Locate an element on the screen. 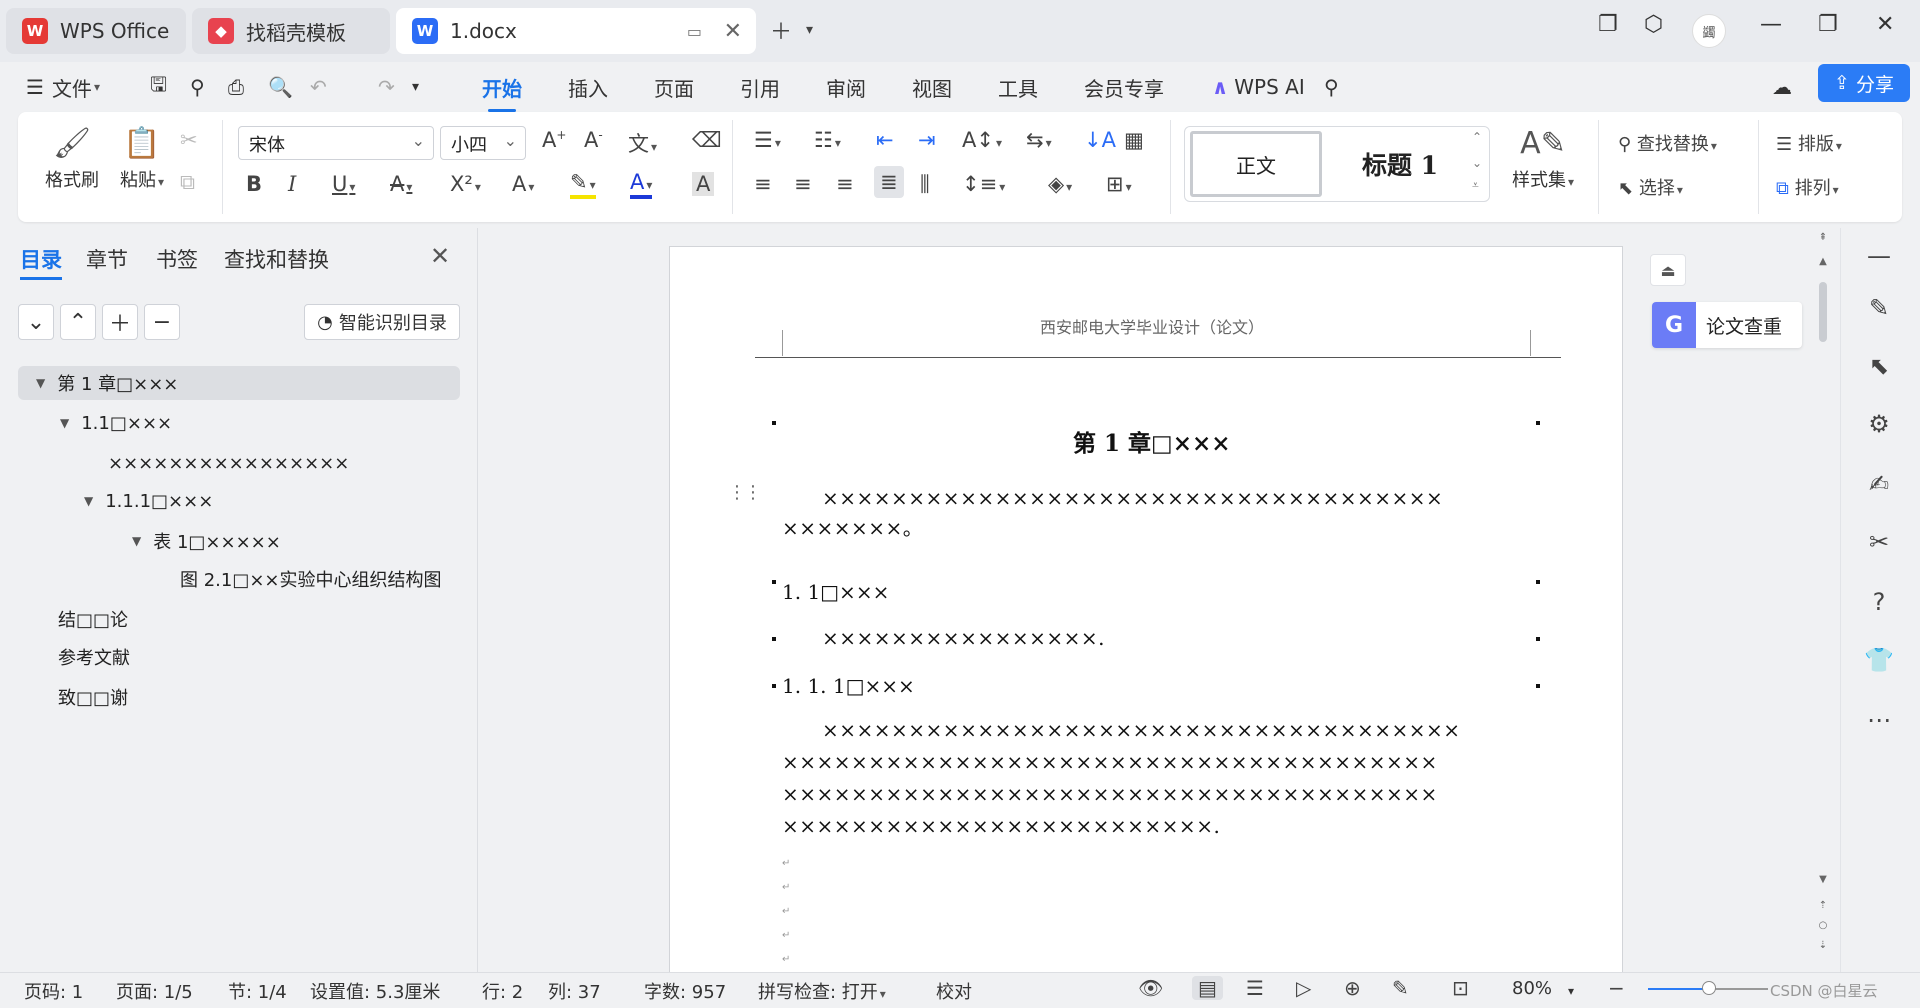  tools-icon: ✂ is located at coordinates (1879, 542).